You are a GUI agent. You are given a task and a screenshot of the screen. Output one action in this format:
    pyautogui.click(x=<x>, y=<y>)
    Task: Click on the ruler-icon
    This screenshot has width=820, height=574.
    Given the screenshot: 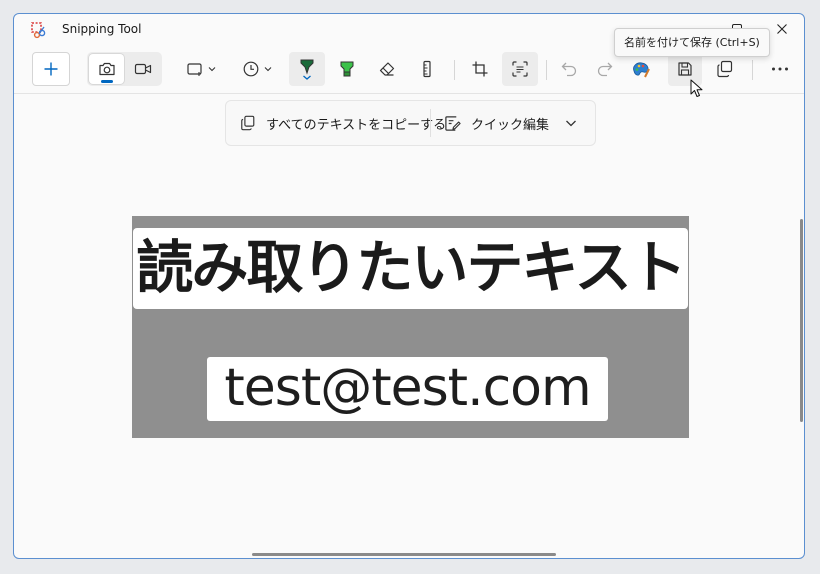 What is the action you would take?
    pyautogui.click(x=427, y=69)
    